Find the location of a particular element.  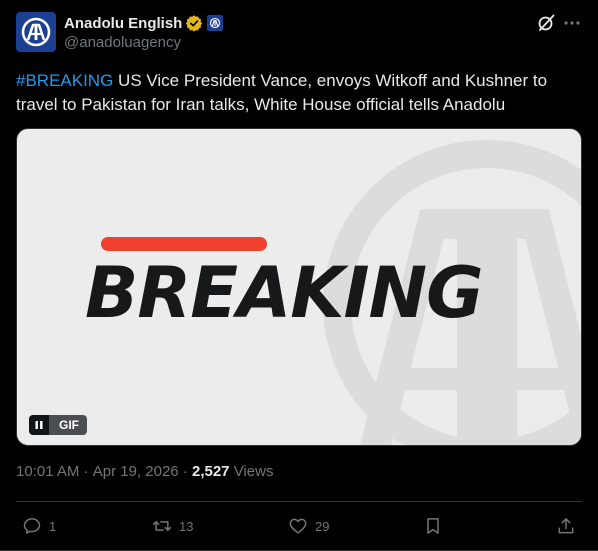

breaking-accent-bar is located at coordinates (184, 244).